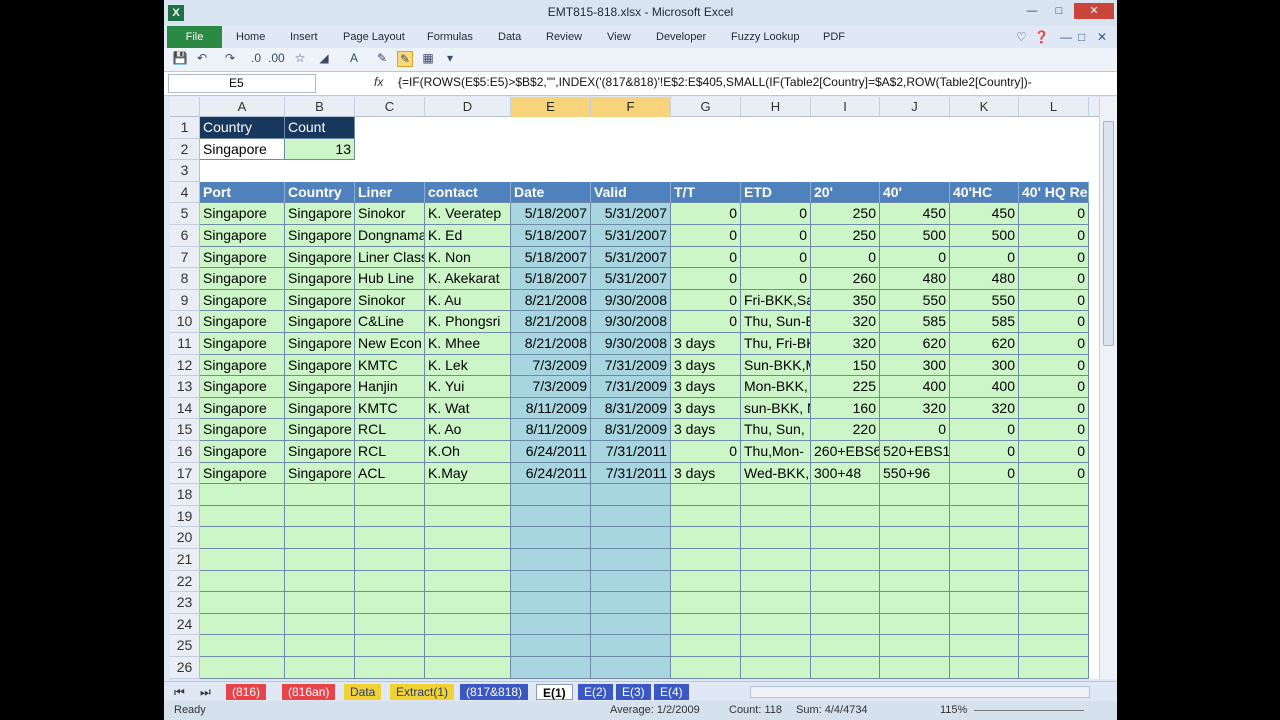 This screenshot has height=720, width=1280. What do you see at coordinates (915, 236) in the screenshot?
I see `table-cell: 500` at bounding box center [915, 236].